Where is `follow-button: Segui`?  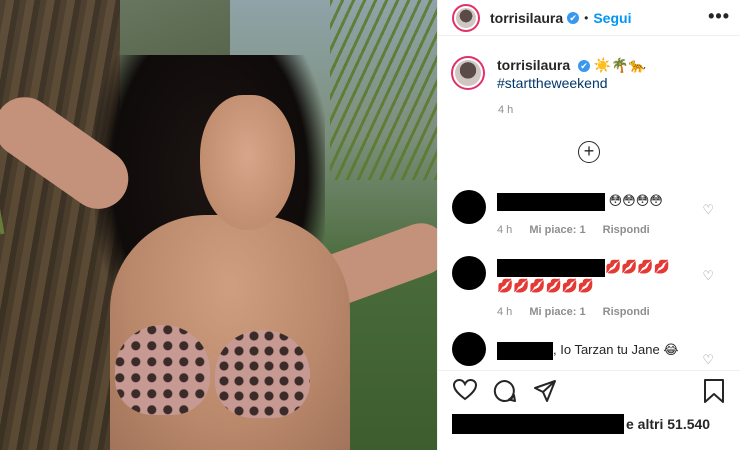
follow-button: Segui is located at coordinates (612, 18).